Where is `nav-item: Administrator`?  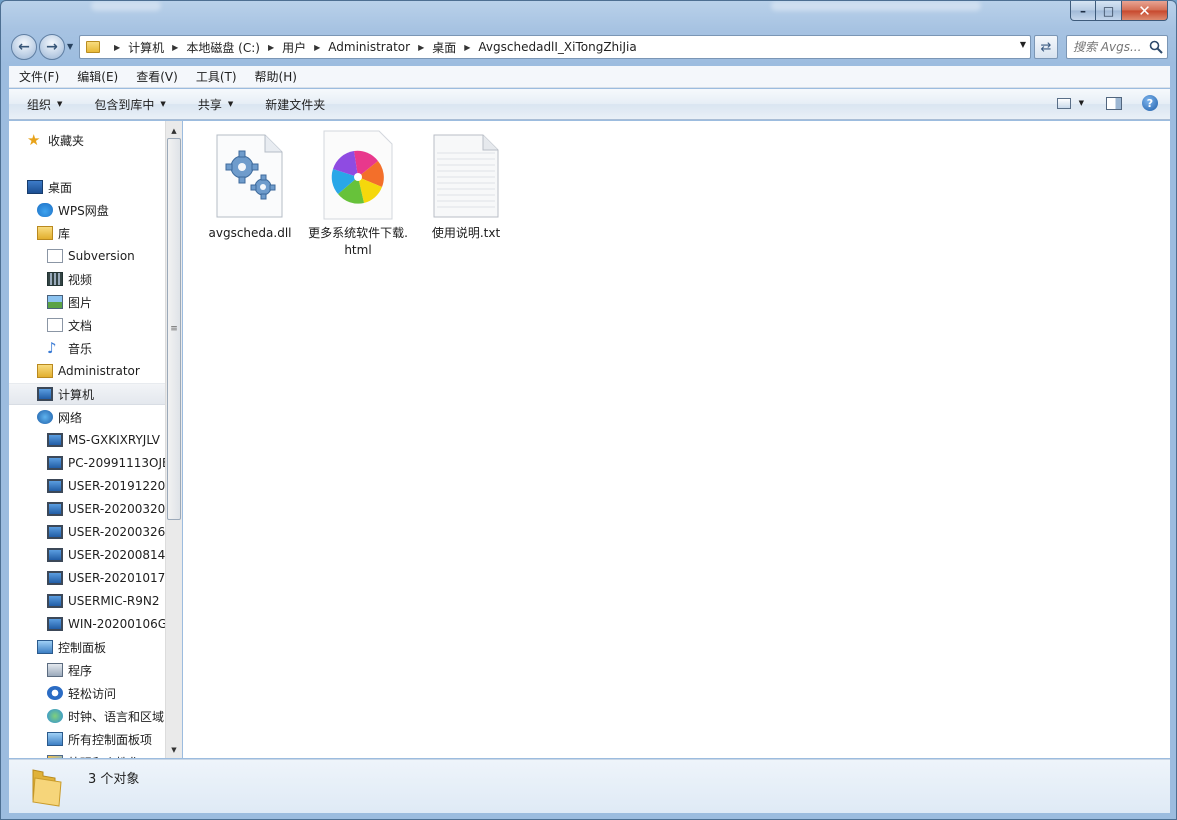
nav-item: Administrator is located at coordinates (87, 371).